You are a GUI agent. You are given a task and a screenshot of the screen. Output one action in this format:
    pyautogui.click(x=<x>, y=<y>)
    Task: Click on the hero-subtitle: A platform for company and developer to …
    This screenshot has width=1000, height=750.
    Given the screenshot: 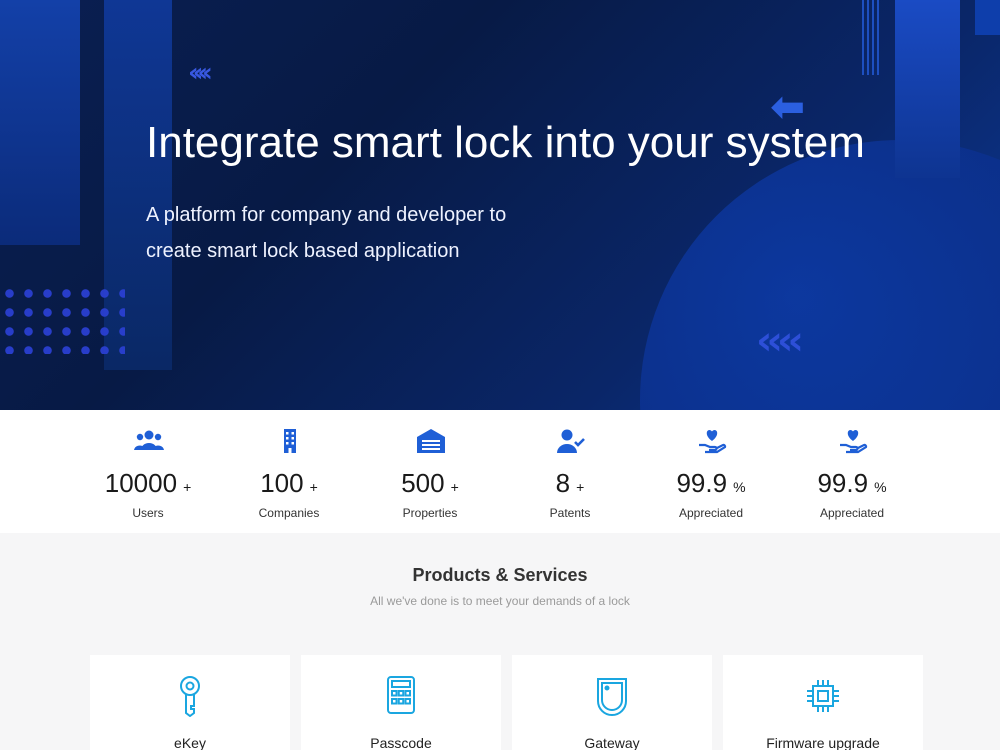 What is the action you would take?
    pyautogui.click(x=326, y=233)
    